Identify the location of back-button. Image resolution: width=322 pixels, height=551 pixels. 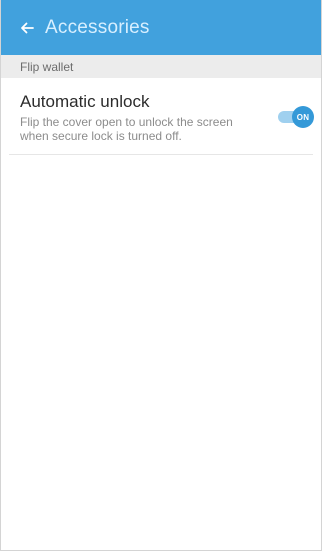
(27, 28).